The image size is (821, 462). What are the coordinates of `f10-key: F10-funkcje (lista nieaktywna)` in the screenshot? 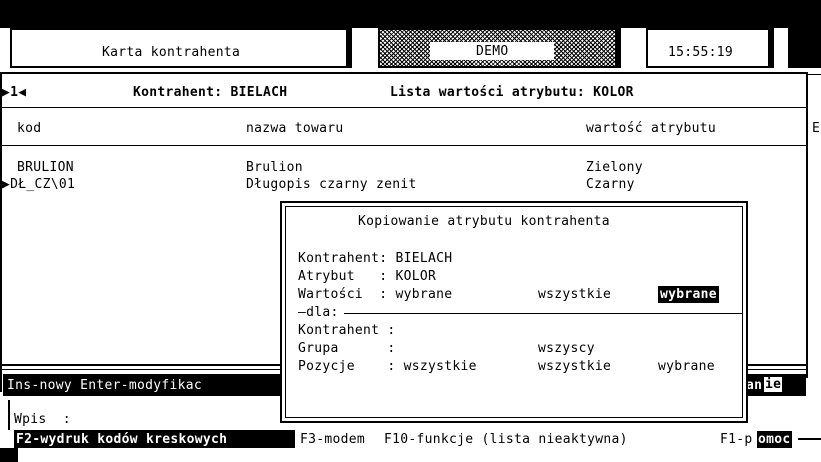 It's located at (506, 439).